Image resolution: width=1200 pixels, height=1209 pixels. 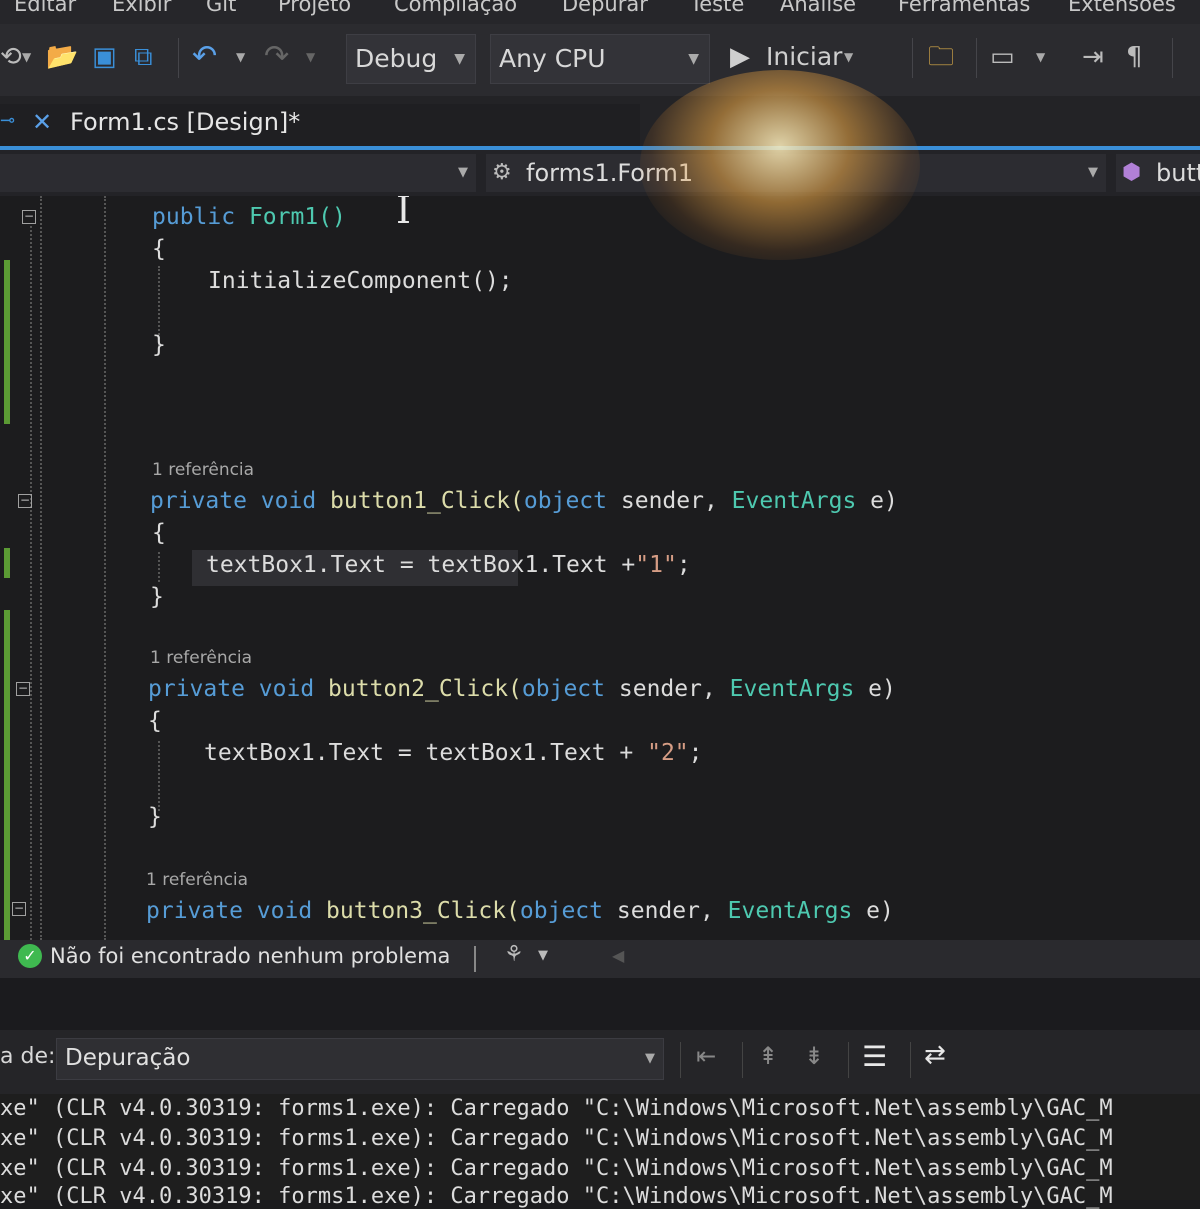 I want to click on project-combo: ▼, so click(x=238, y=173).